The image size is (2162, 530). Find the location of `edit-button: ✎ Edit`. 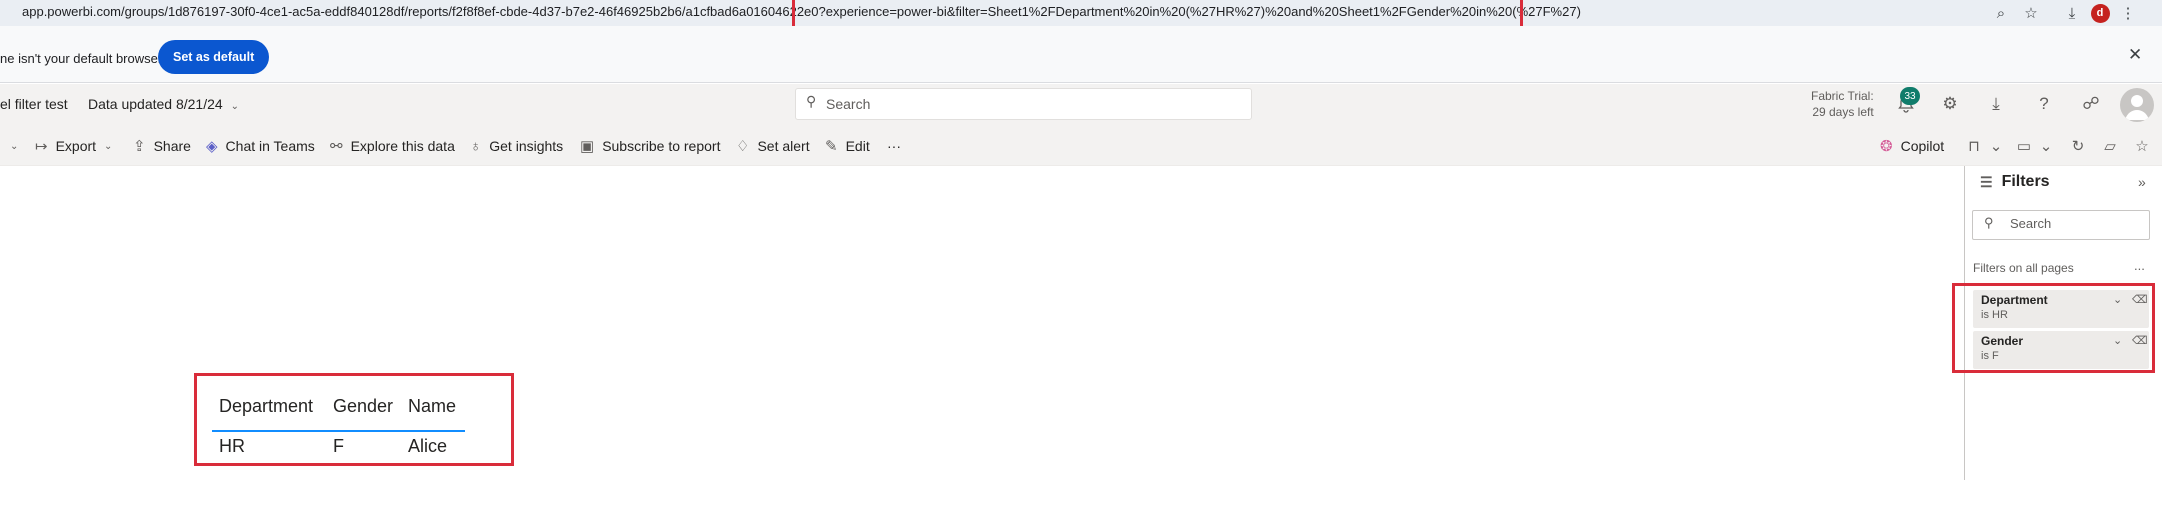

edit-button: ✎ Edit is located at coordinates (847, 146).